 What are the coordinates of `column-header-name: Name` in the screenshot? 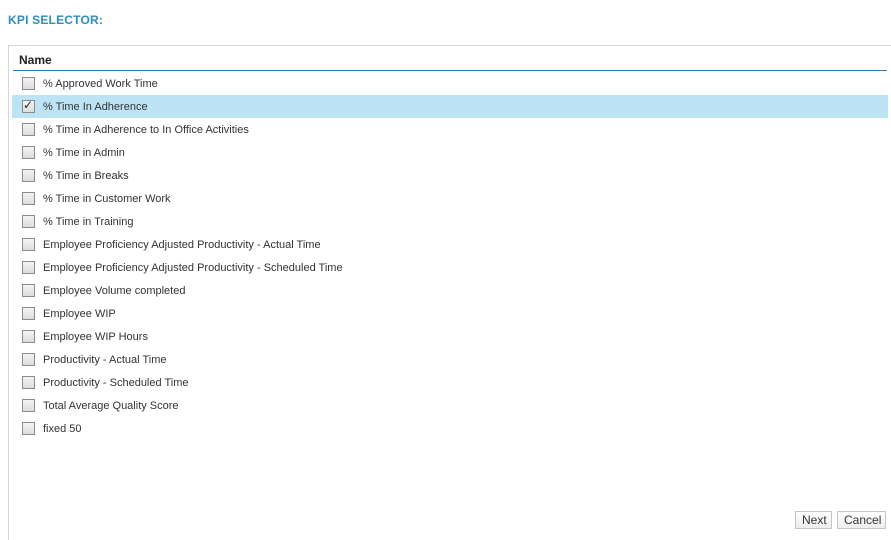 It's located at (35, 60).